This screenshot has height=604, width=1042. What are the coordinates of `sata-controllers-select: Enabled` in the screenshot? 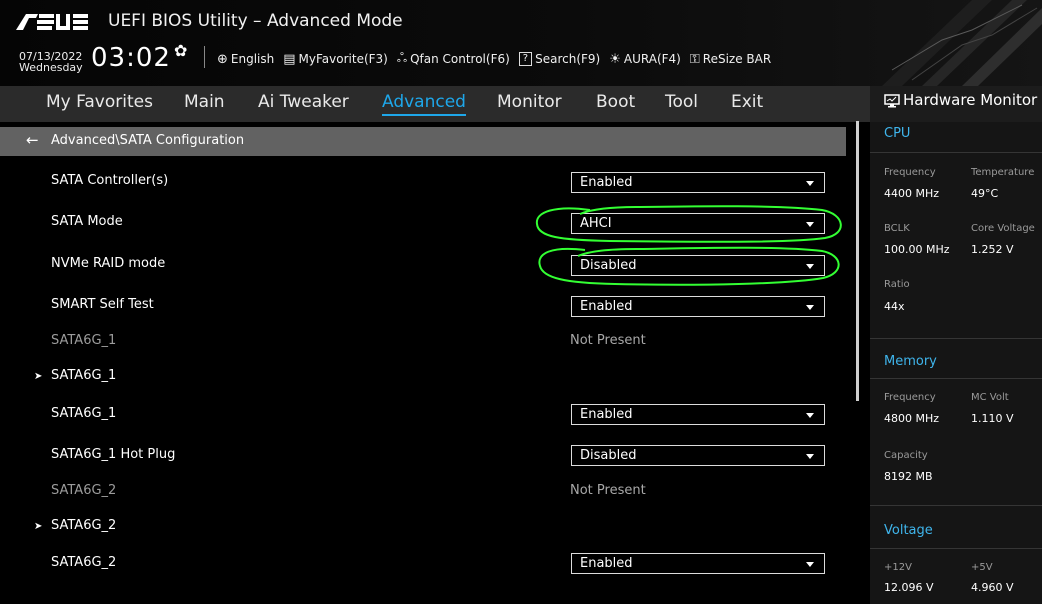 It's located at (698, 182).